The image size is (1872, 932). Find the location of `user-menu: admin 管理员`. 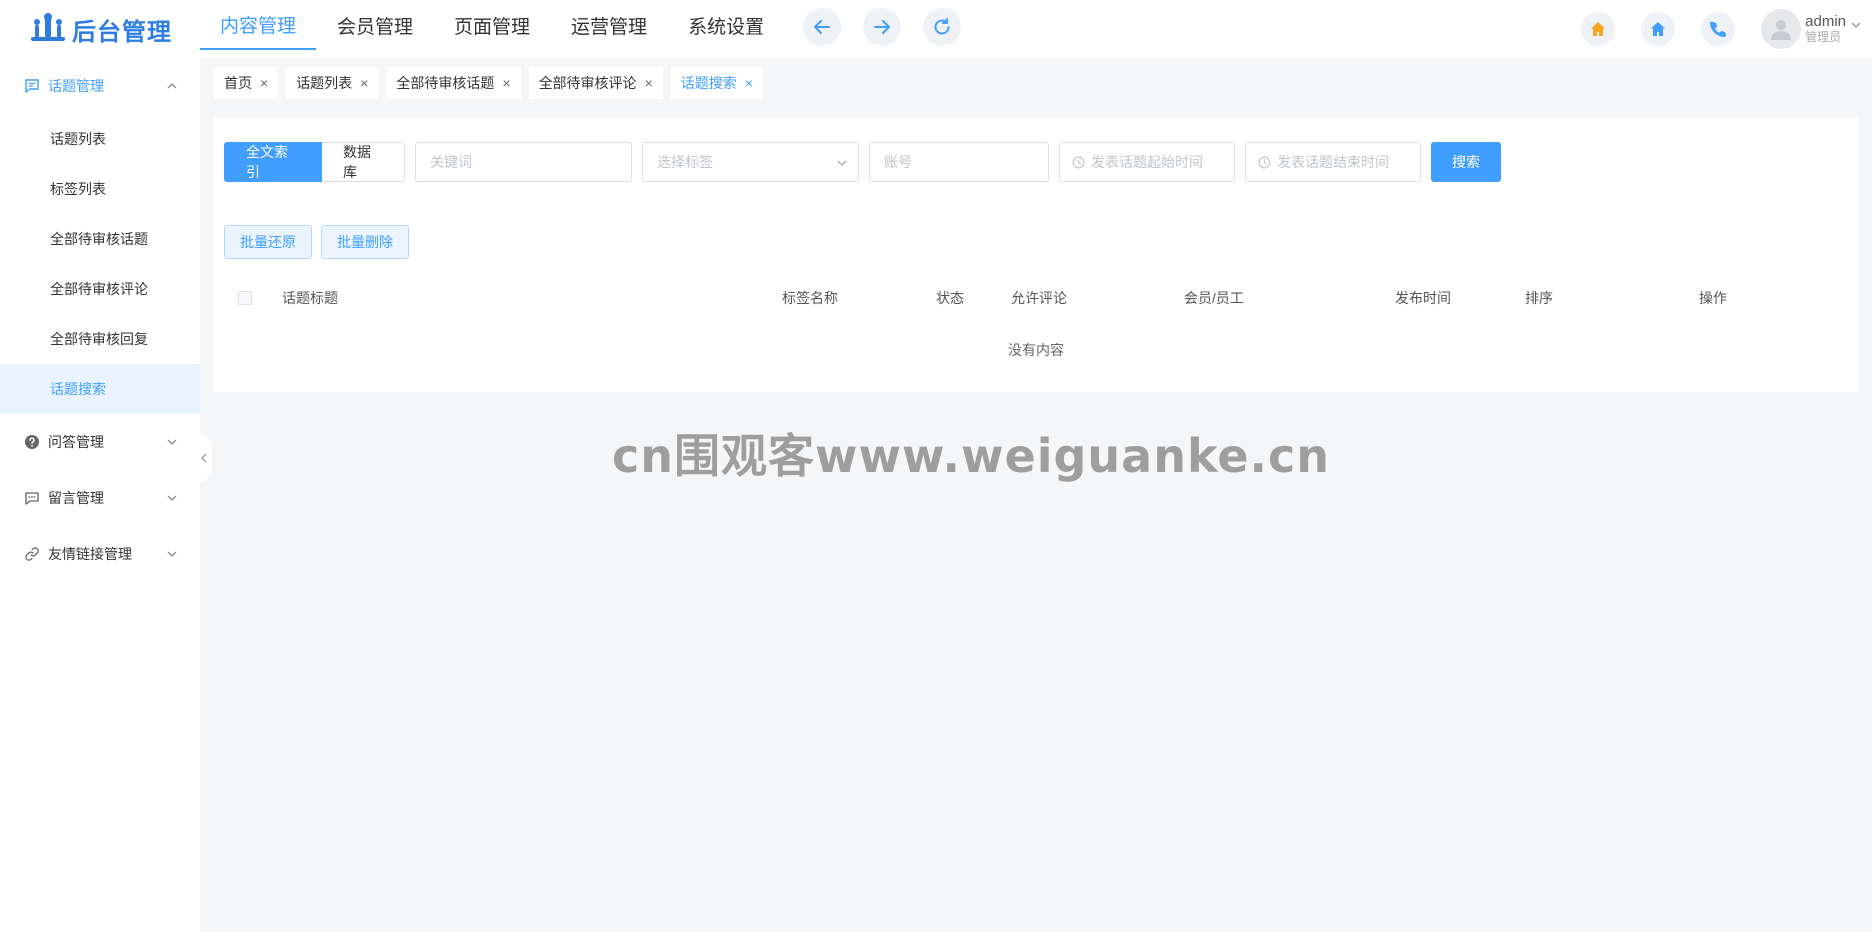

user-menu: admin 管理员 is located at coordinates (1811, 29).